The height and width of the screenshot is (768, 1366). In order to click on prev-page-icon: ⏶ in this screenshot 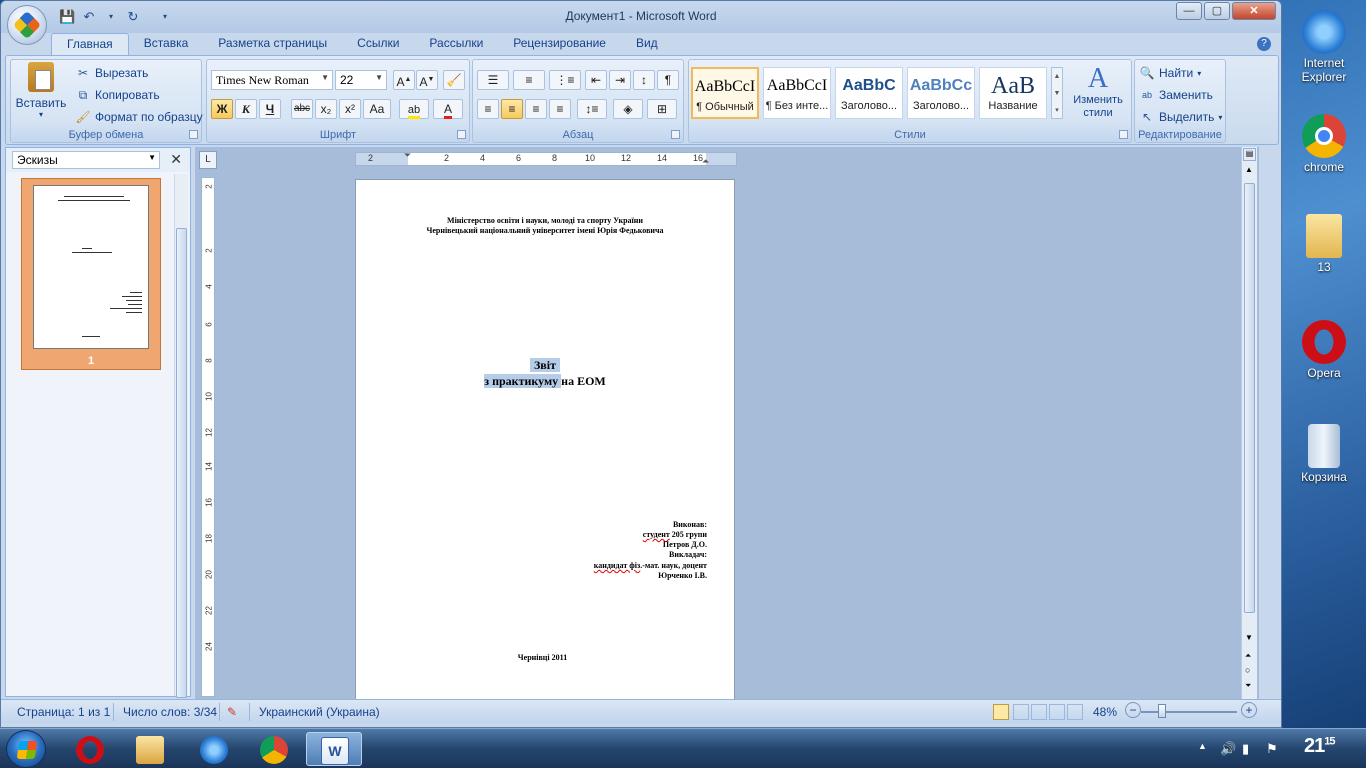, I will do `click(1248, 656)`.